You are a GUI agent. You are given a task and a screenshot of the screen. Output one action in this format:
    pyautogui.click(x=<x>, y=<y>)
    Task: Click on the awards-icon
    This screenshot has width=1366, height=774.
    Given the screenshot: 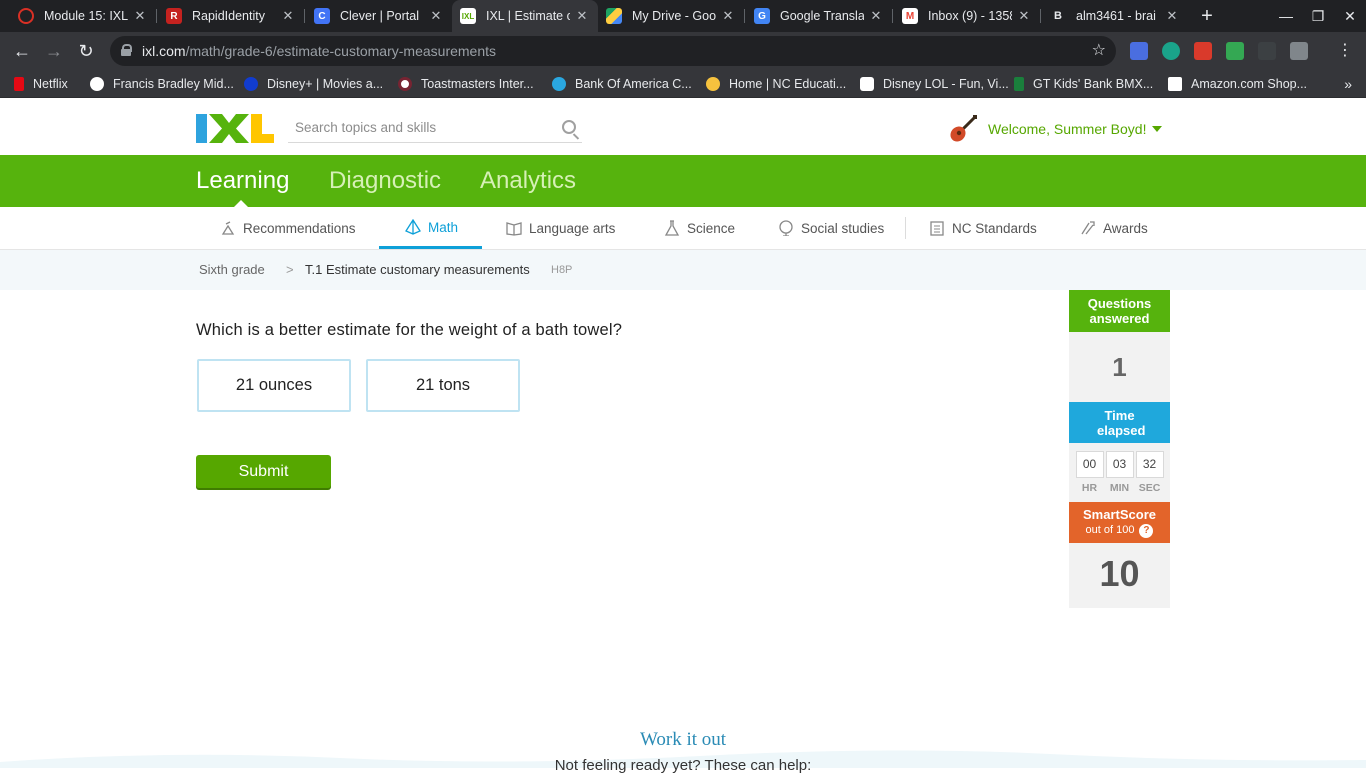 What is the action you would take?
    pyautogui.click(x=1088, y=228)
    